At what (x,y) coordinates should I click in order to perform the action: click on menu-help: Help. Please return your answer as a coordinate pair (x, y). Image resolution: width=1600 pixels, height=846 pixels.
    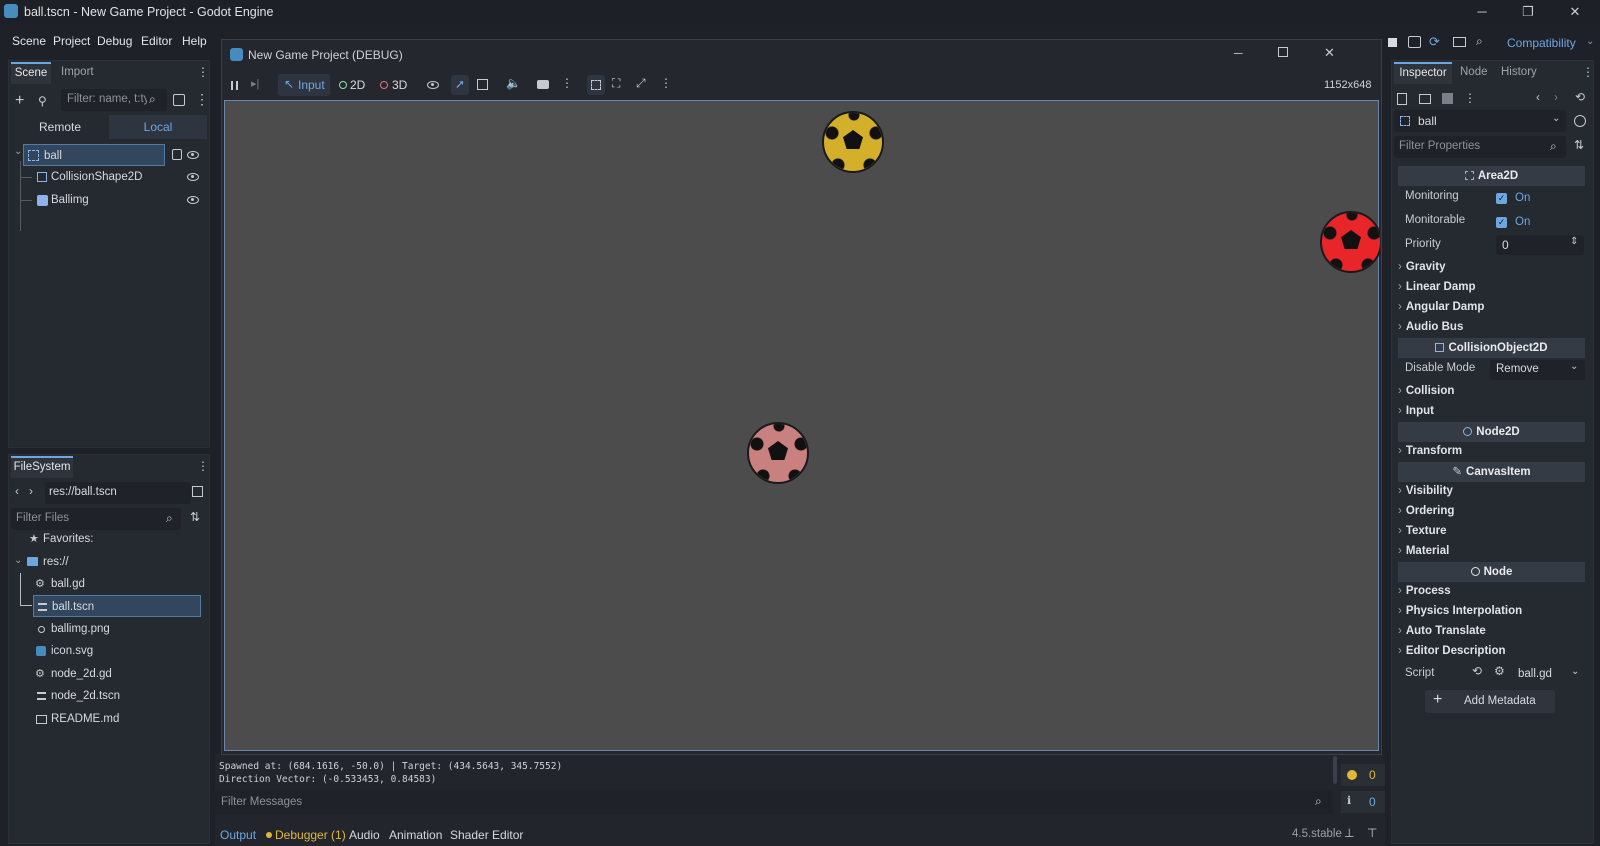
    Looking at the image, I should click on (194, 41).